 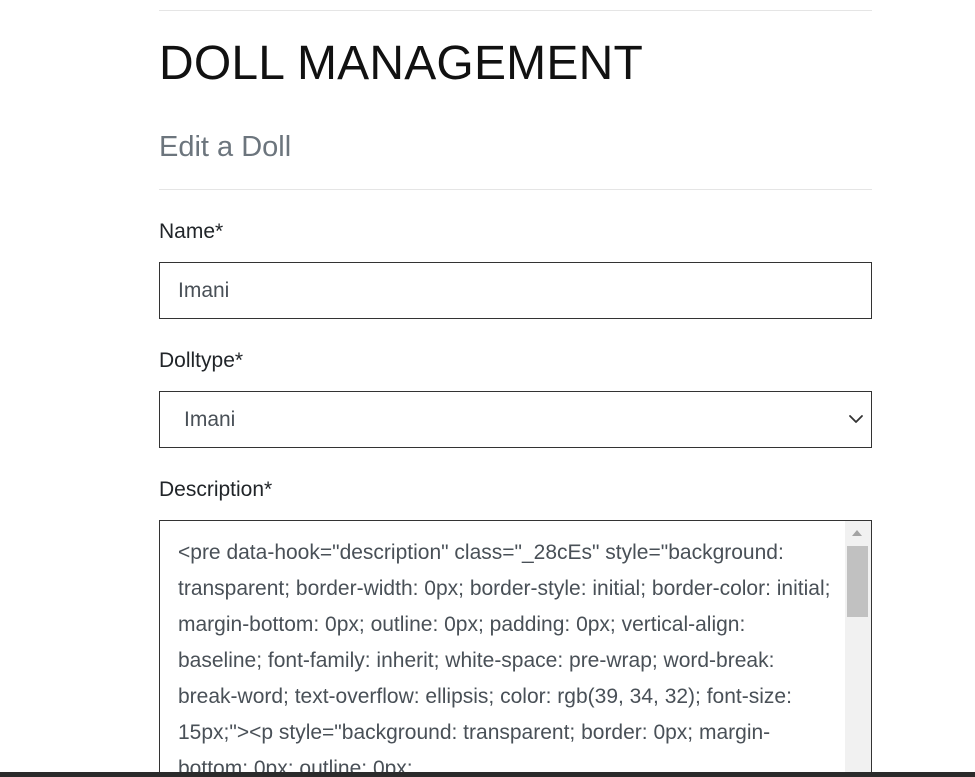 I want to click on chevron-down-icon, so click(x=856, y=419).